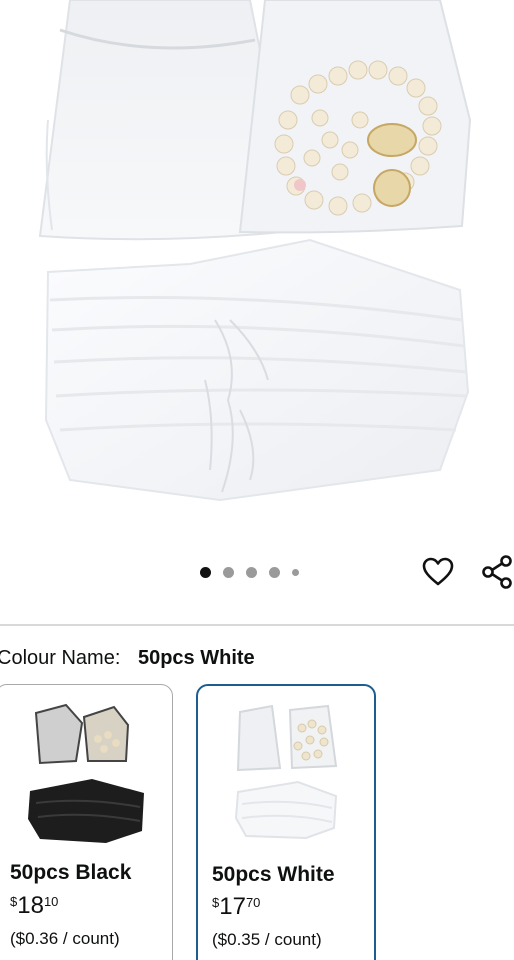 The width and height of the screenshot is (514, 960). I want to click on heart-icon, so click(438, 571).